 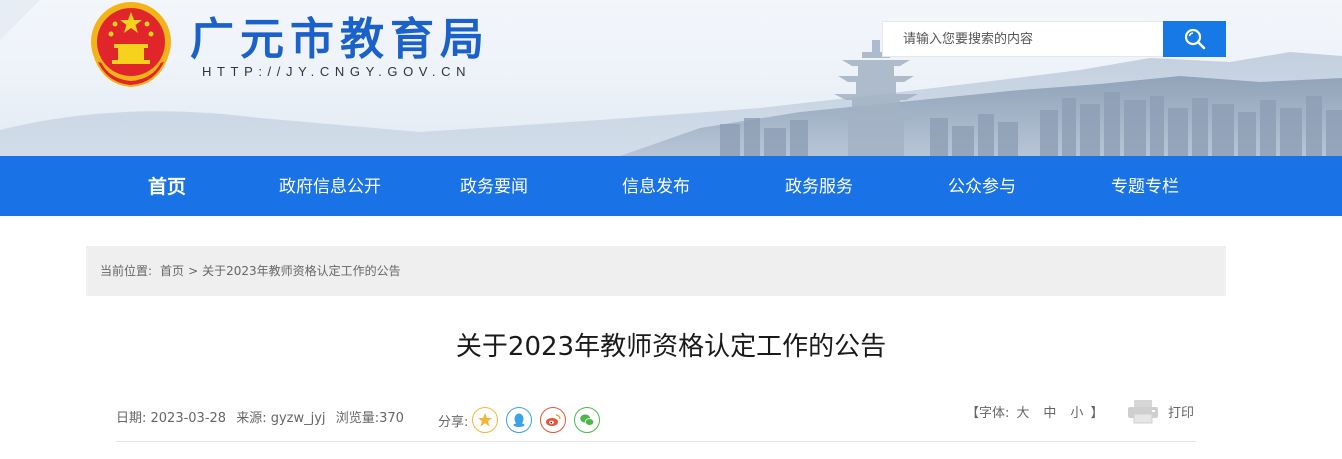 What do you see at coordinates (656, 441) in the screenshot?
I see `meta-divider` at bounding box center [656, 441].